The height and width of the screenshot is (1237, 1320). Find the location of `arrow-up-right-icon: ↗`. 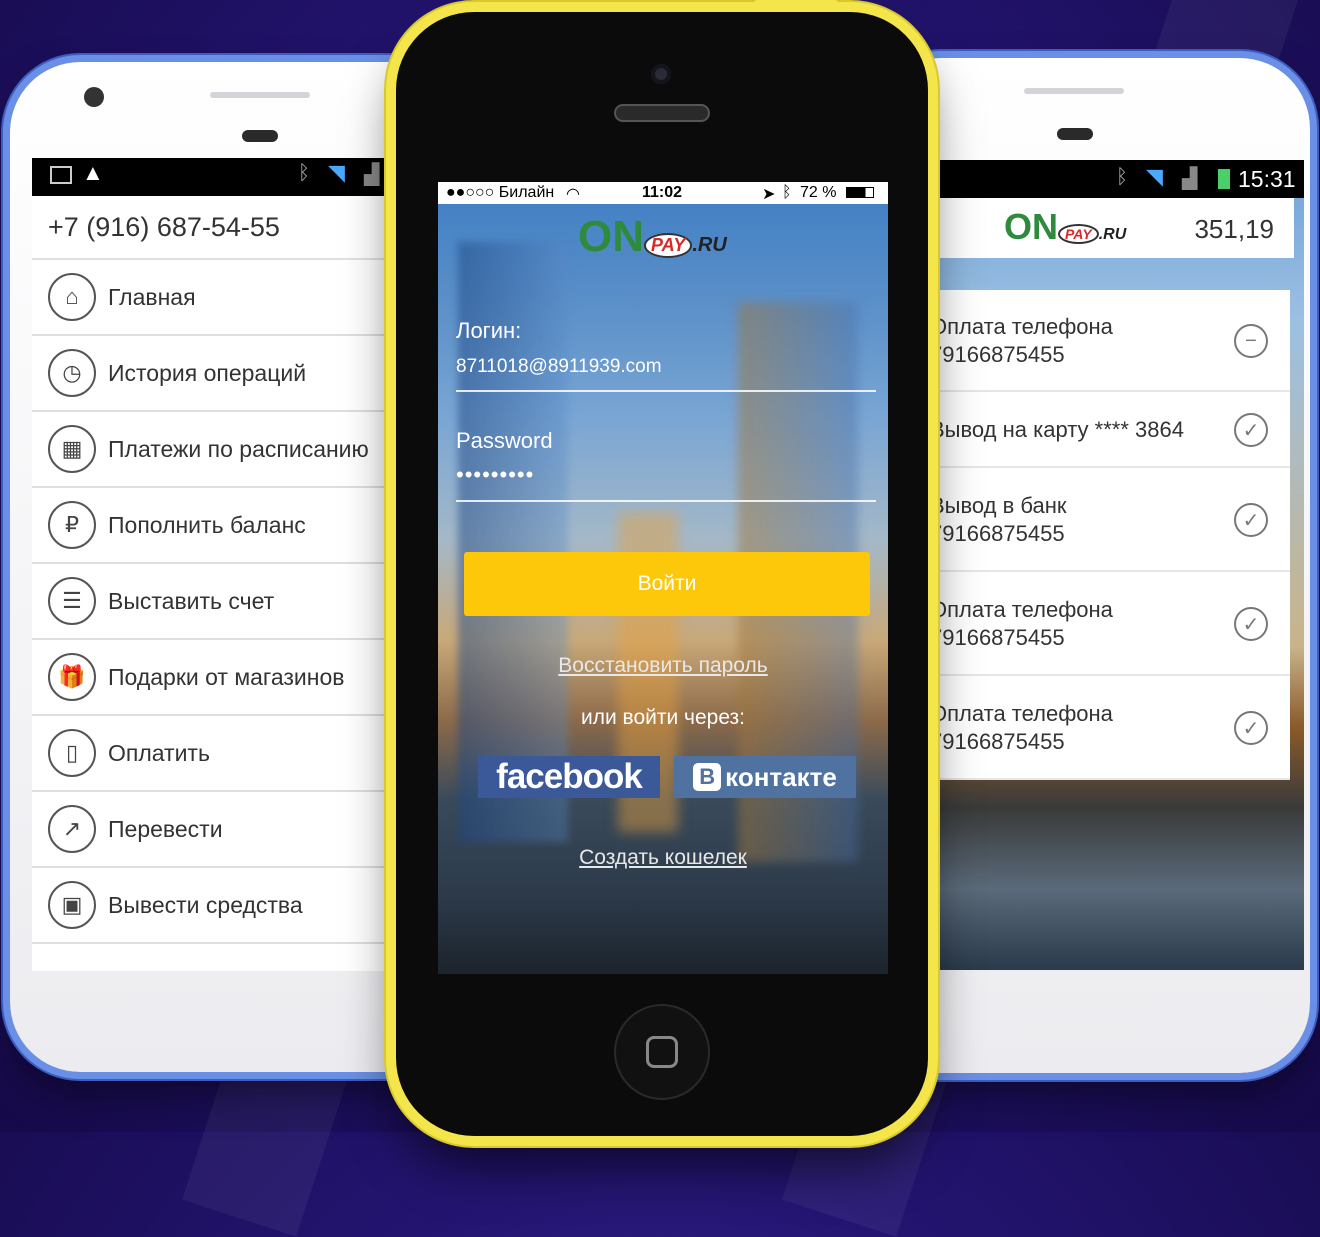

arrow-up-right-icon: ↗ is located at coordinates (72, 829).